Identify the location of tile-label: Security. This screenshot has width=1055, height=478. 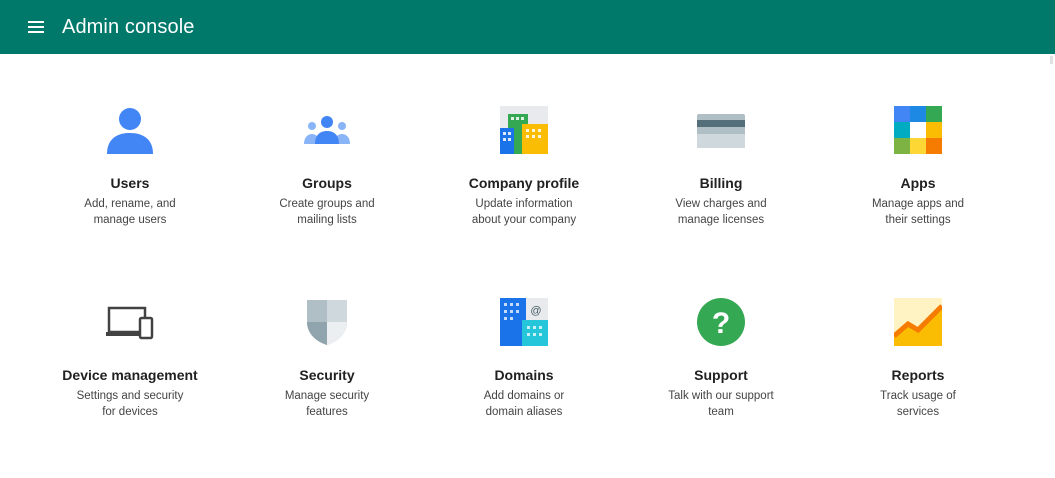
(327, 375).